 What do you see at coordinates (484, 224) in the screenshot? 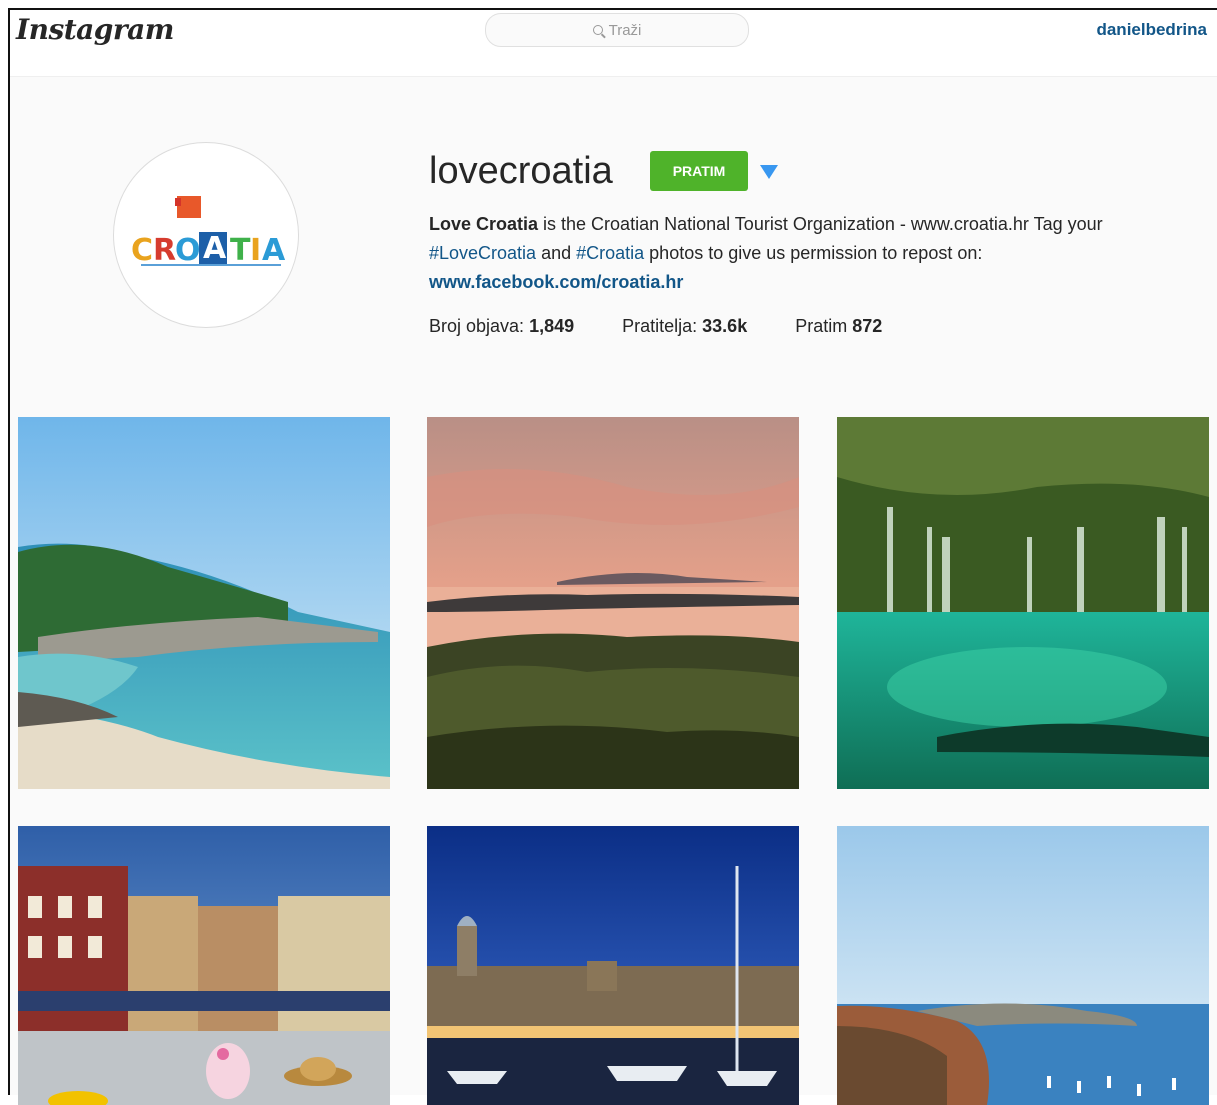
I see `bio-name: Love Croatia` at bounding box center [484, 224].